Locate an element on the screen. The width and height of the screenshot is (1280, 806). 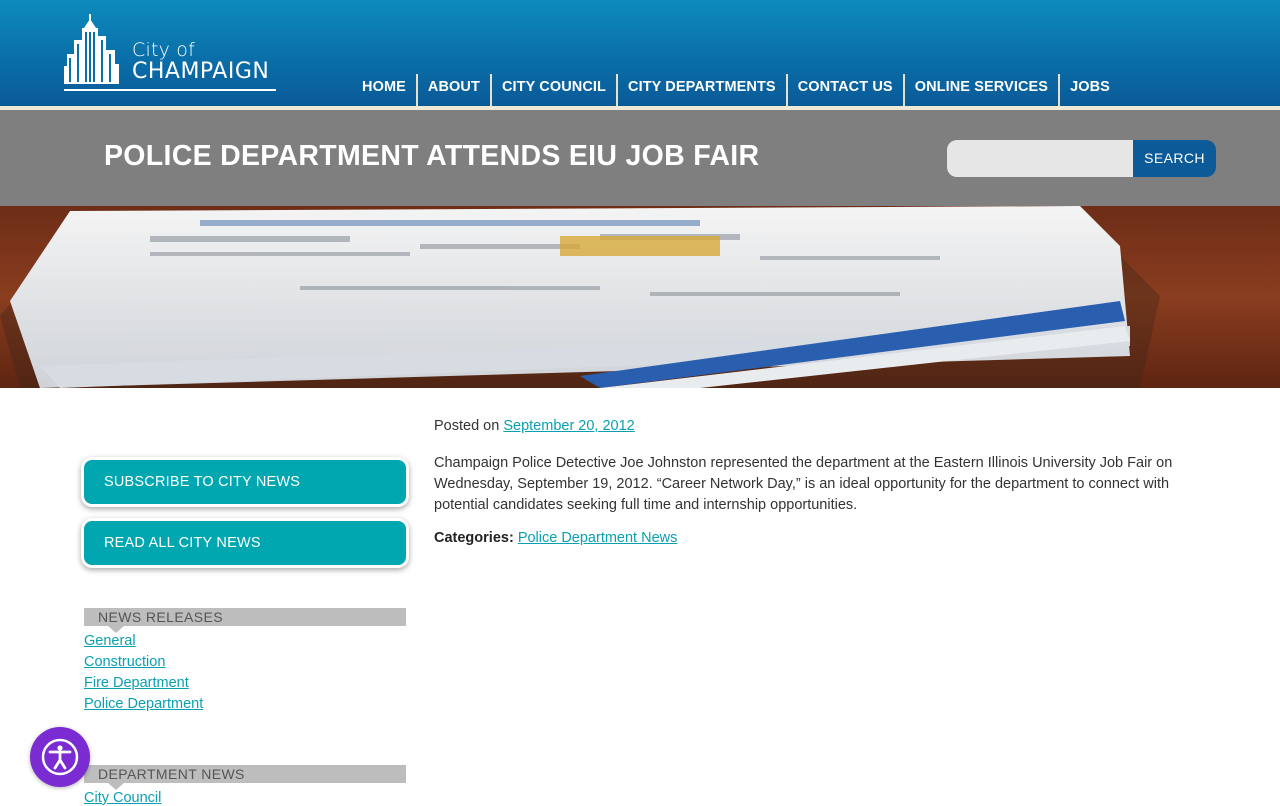
post-categories: Categories: Police Department News is located at coordinates (555, 538).